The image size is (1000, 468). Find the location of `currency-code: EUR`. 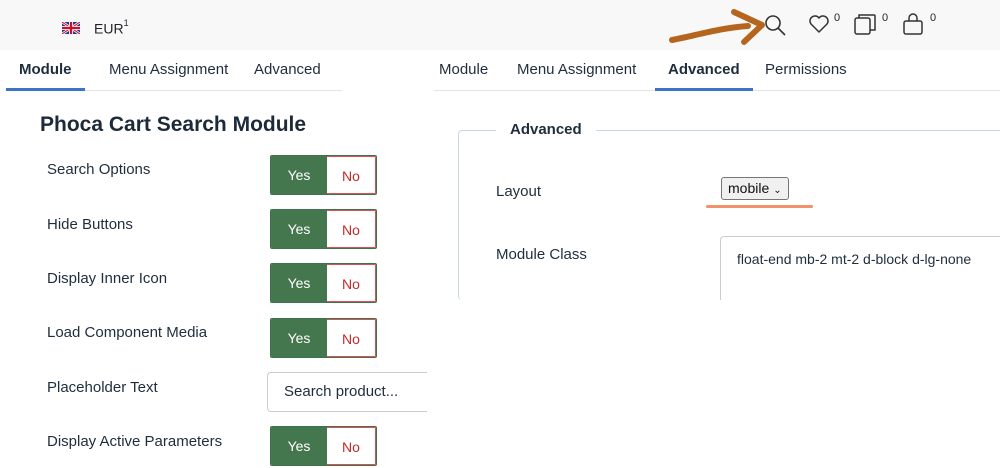

currency-code: EUR is located at coordinates (109, 28).